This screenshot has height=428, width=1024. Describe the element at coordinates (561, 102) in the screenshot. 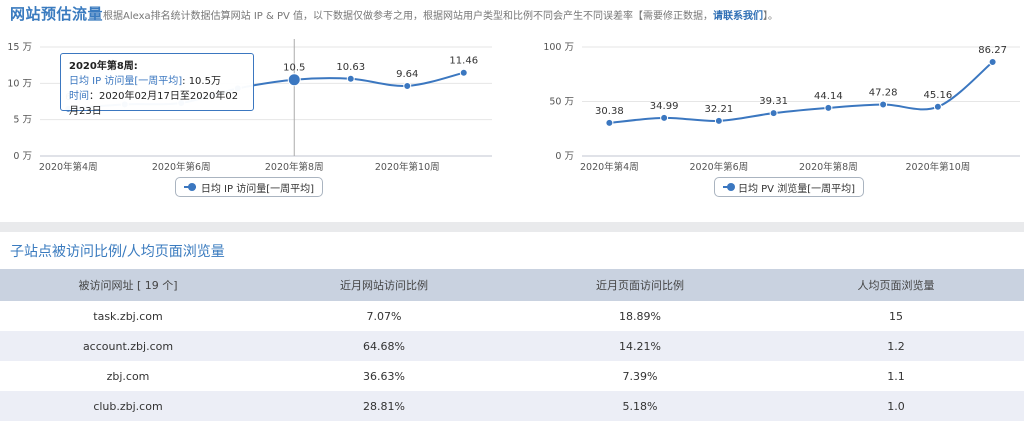

I see `y-tick-label: 50 万` at that location.